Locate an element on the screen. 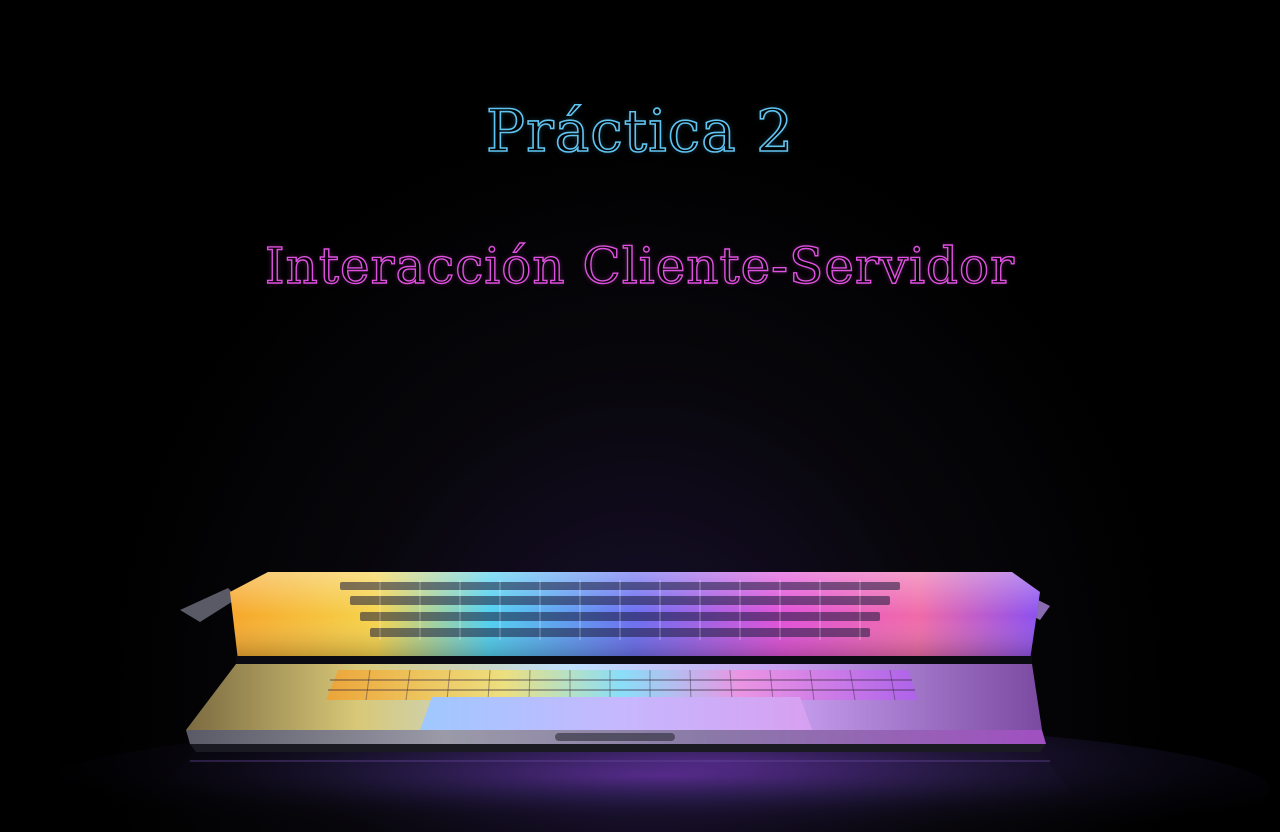  slide-title: Práctica 2 is located at coordinates (640, 131).